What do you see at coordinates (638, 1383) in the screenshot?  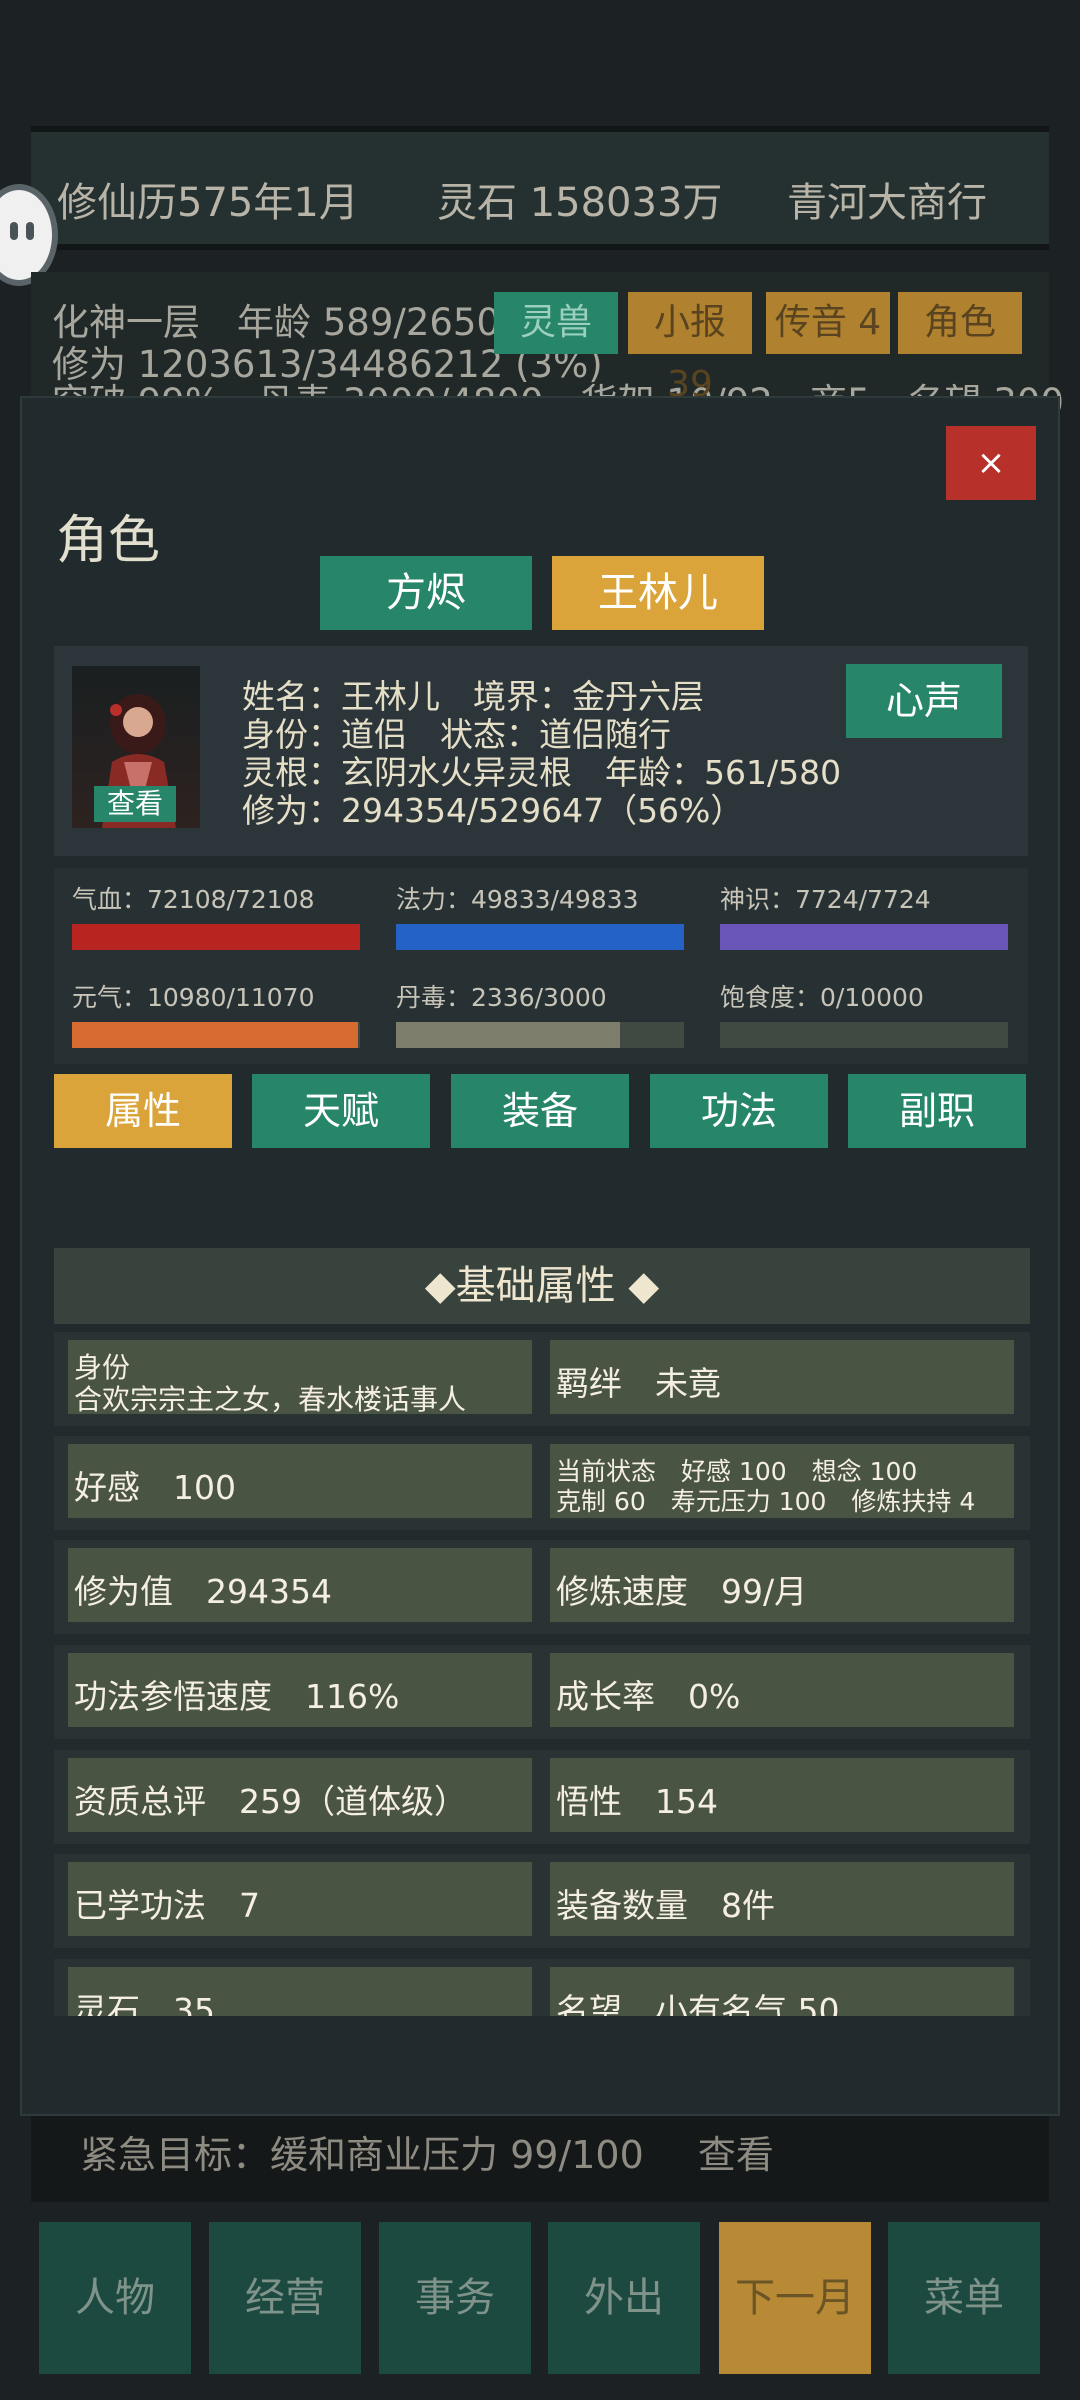 I see `bond-value: 羁绊 未竟` at bounding box center [638, 1383].